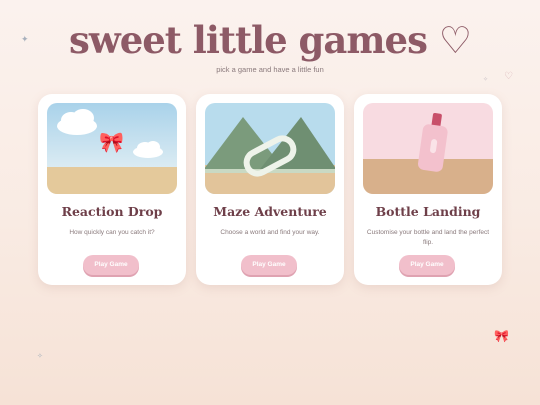 This screenshot has height=405, width=540. I want to click on reaction-drop-thumbnail: 🎀, so click(112, 148).